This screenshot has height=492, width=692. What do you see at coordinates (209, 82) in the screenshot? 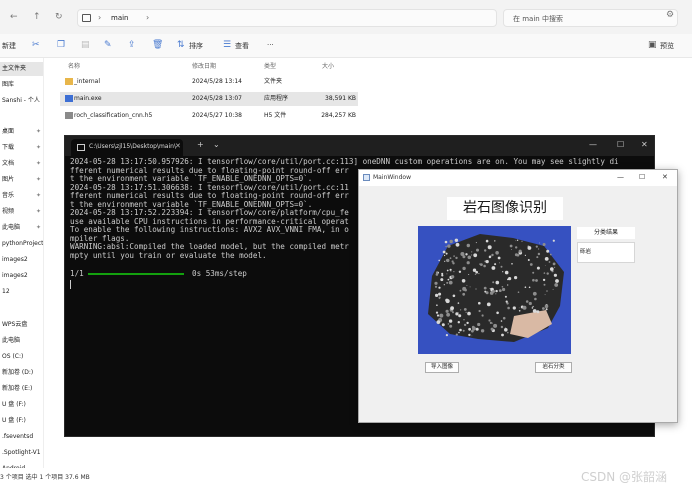
I see `file-row: _internal 2024/5/28 13:14 文件夹` at bounding box center [209, 82].